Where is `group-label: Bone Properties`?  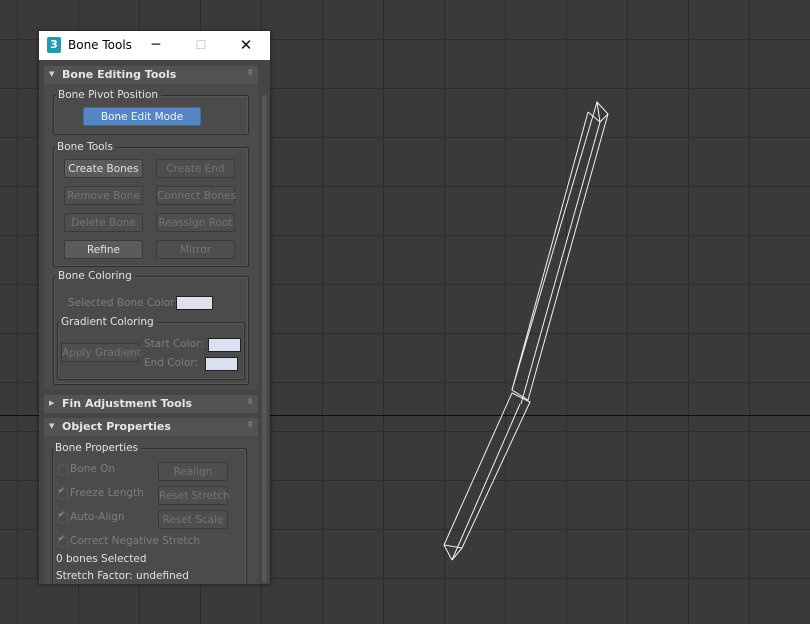
group-label: Bone Properties is located at coordinates (97, 448).